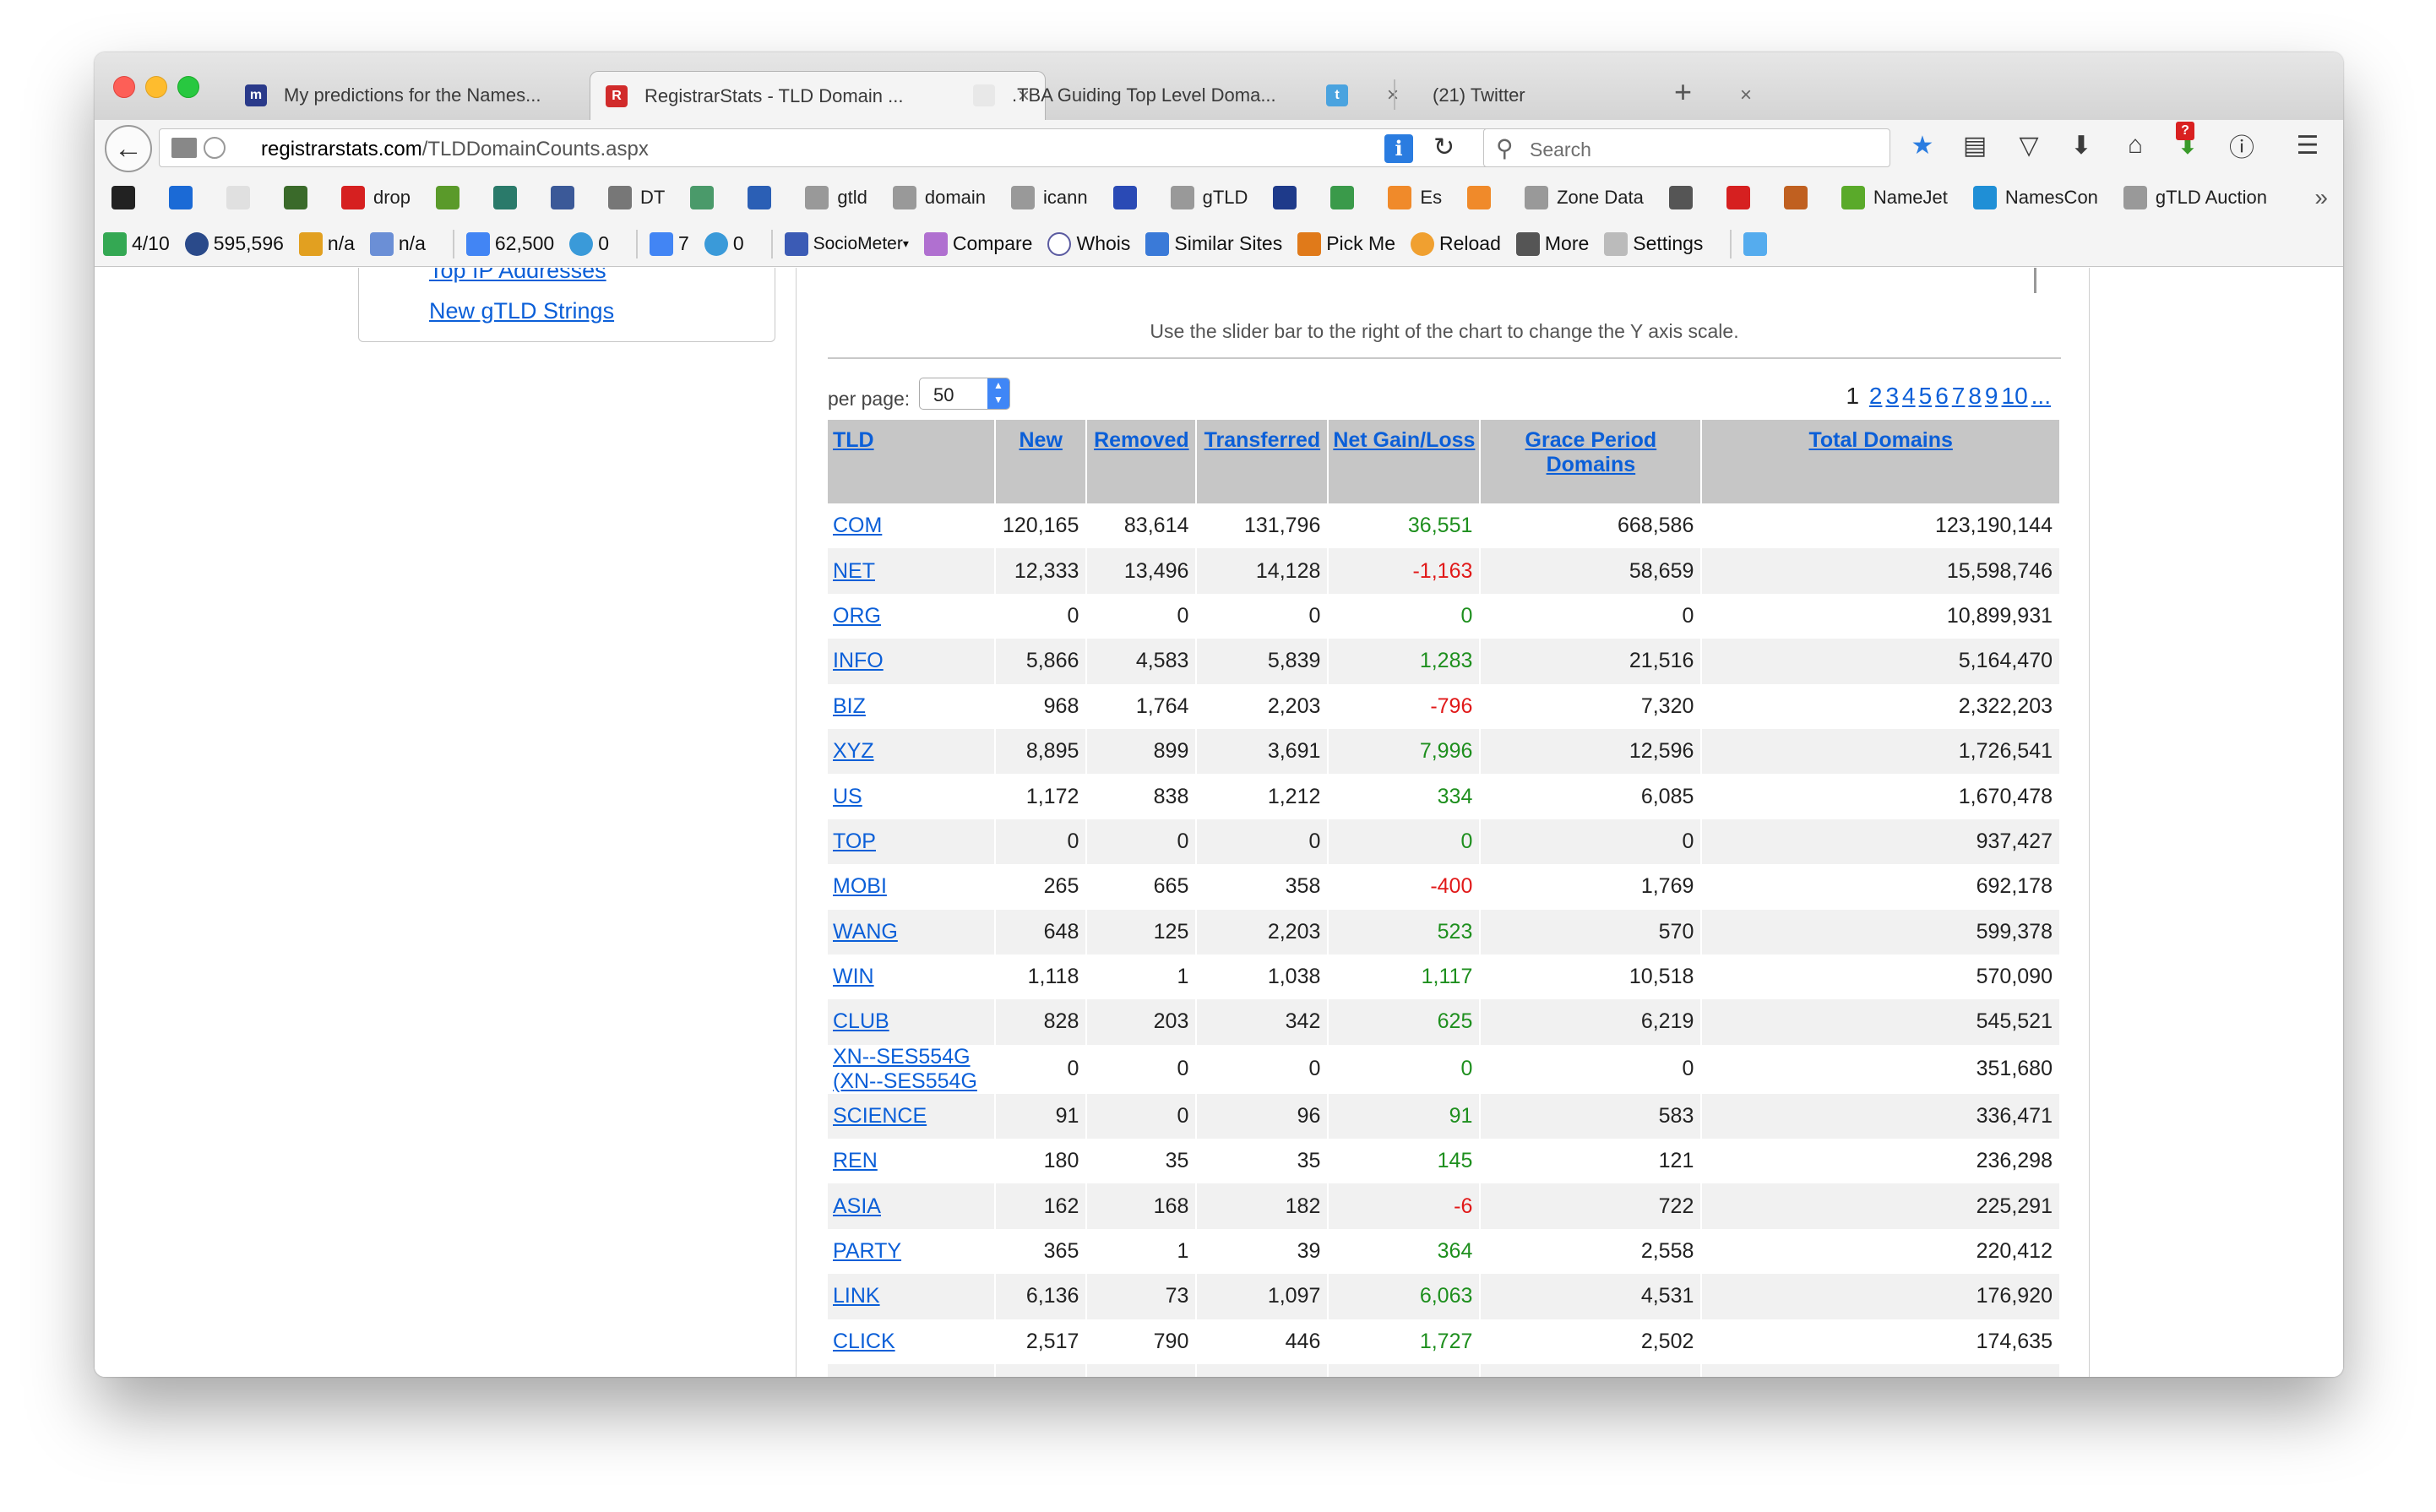  What do you see at coordinates (636, 198) in the screenshot?
I see `bookmark-item: DT` at bounding box center [636, 198].